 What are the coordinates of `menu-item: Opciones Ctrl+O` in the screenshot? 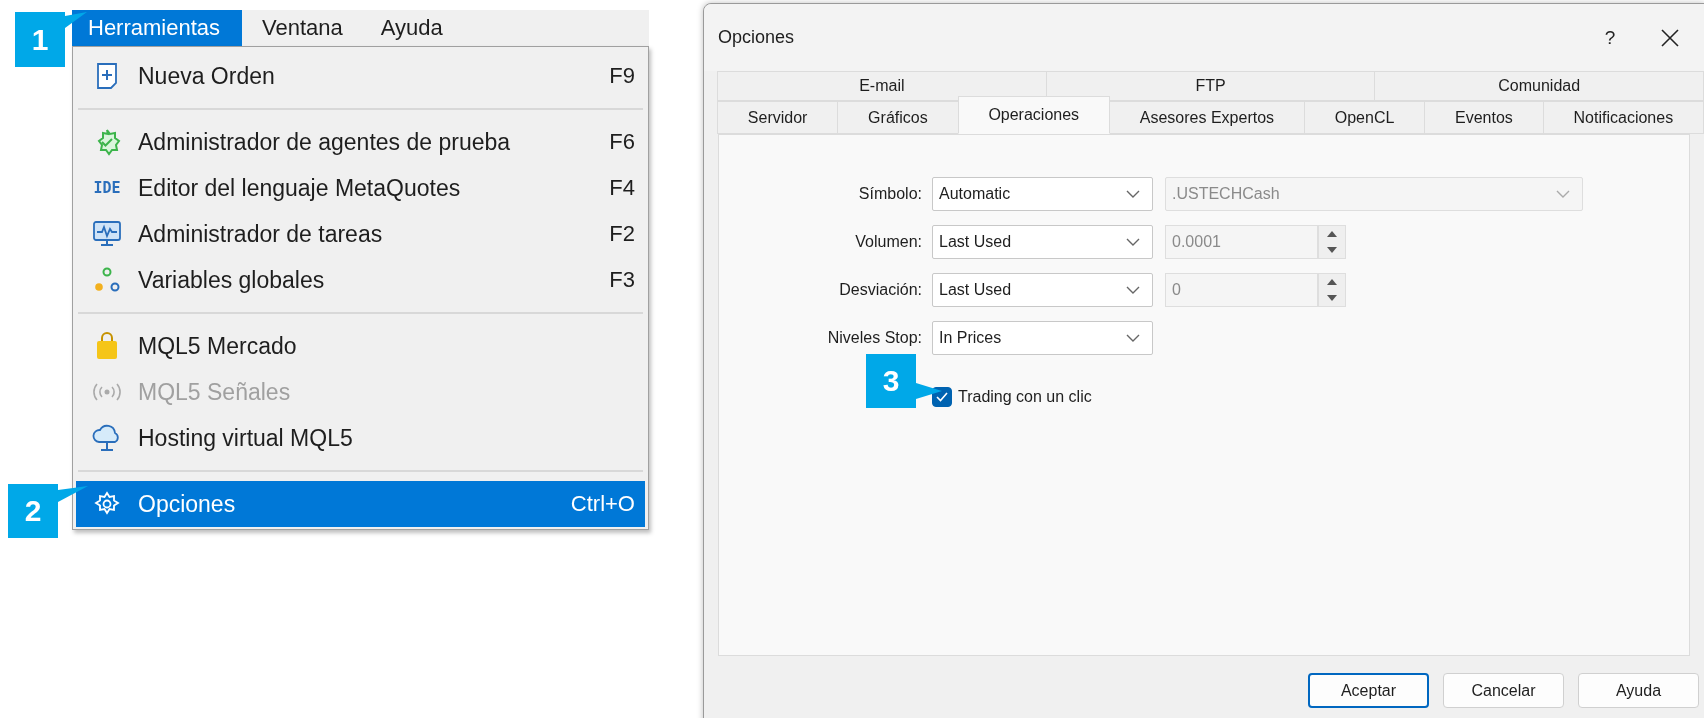 It's located at (360, 504).